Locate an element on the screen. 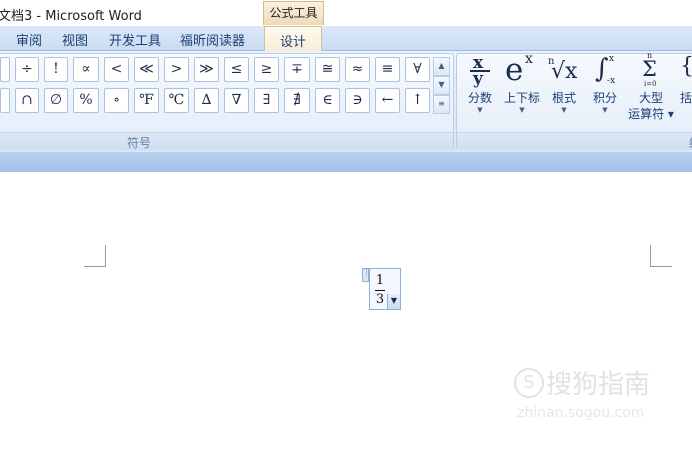 This screenshot has width=692, height=450. symbol-percent: % is located at coordinates (86, 100).